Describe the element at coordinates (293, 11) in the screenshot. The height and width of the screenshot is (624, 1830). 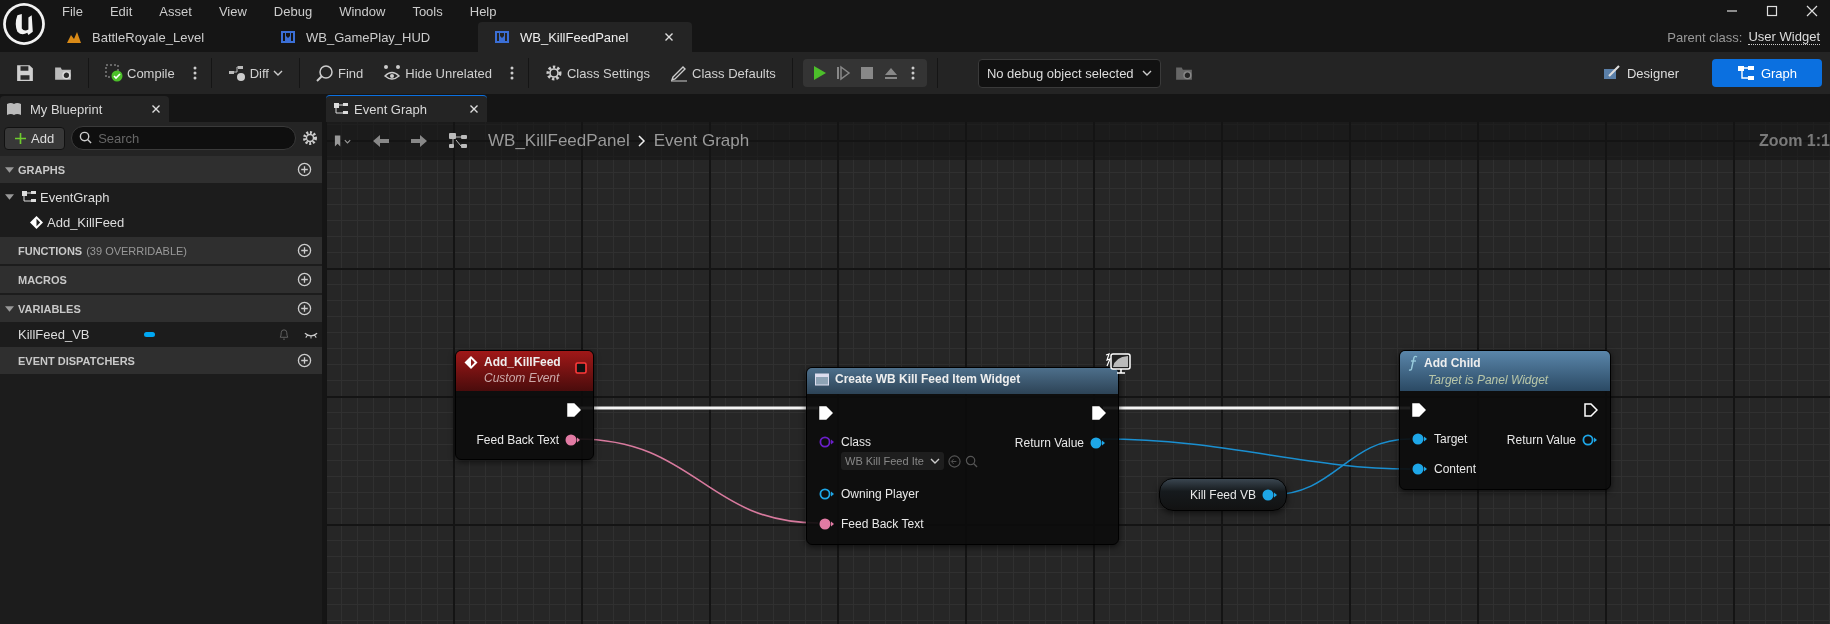
I see `menu-item: Debug` at that location.